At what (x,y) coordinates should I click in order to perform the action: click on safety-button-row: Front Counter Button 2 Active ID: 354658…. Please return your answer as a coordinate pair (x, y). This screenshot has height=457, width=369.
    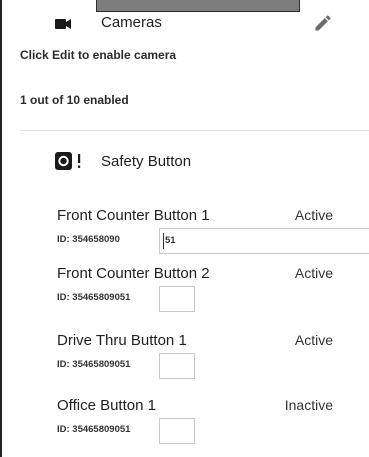
    Looking at the image, I should click on (185, 292).